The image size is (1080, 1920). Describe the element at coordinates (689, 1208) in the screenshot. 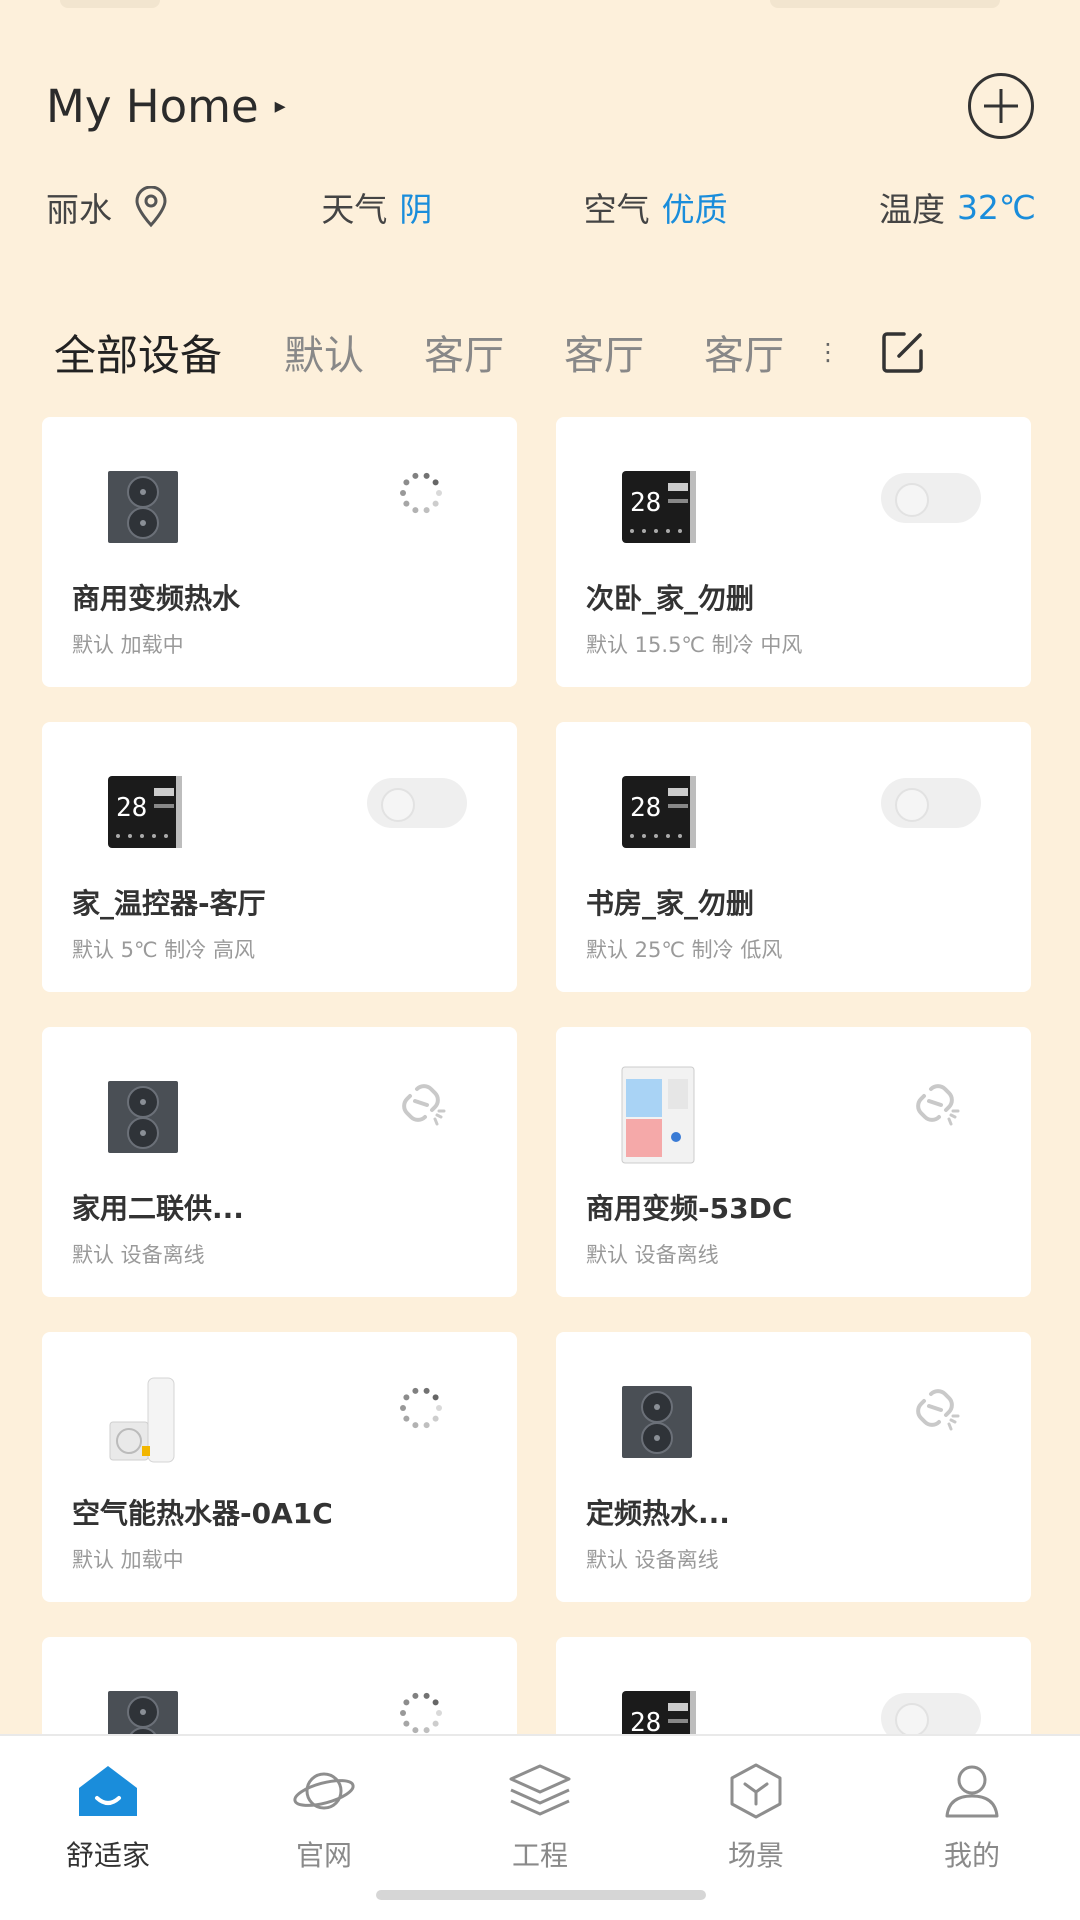

I see `device-name: 商用变频-53DC` at that location.